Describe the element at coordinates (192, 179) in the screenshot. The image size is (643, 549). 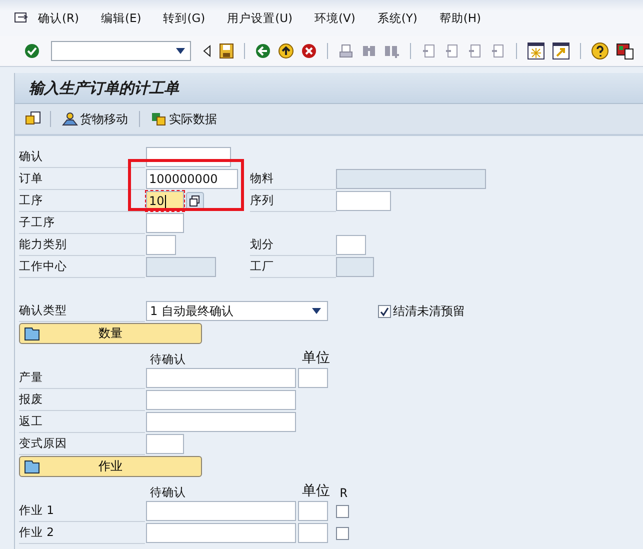
I see `input-field: 100000000` at that location.